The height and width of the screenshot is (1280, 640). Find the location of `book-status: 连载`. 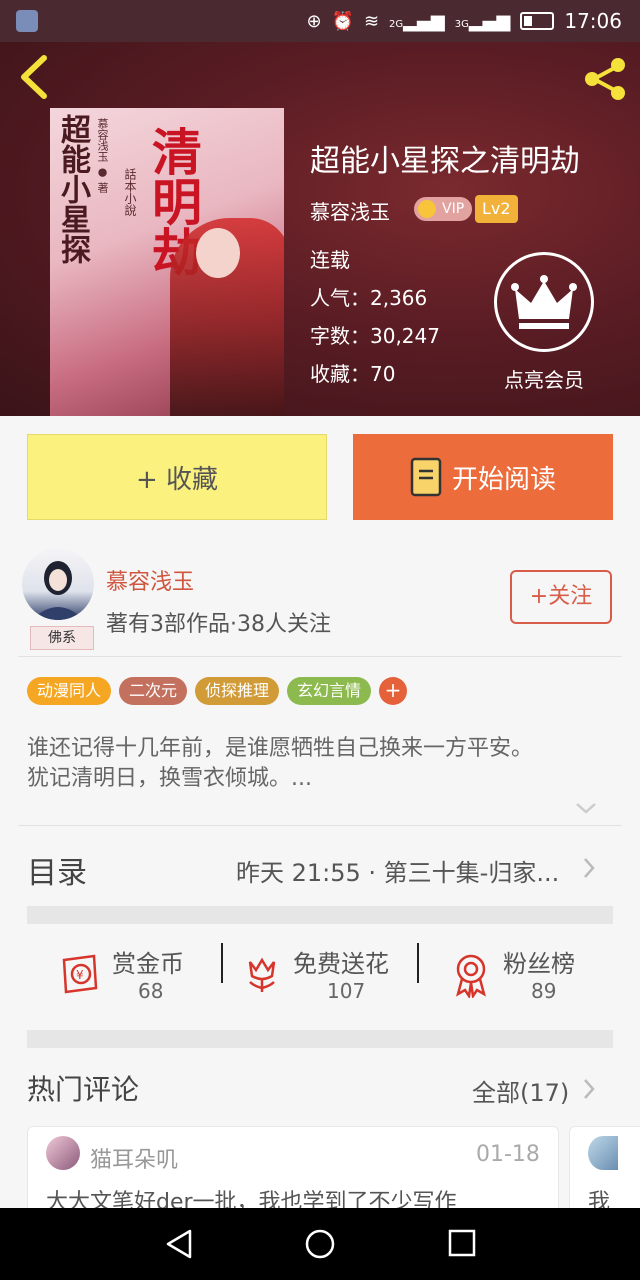

book-status: 连载 is located at coordinates (330, 260).